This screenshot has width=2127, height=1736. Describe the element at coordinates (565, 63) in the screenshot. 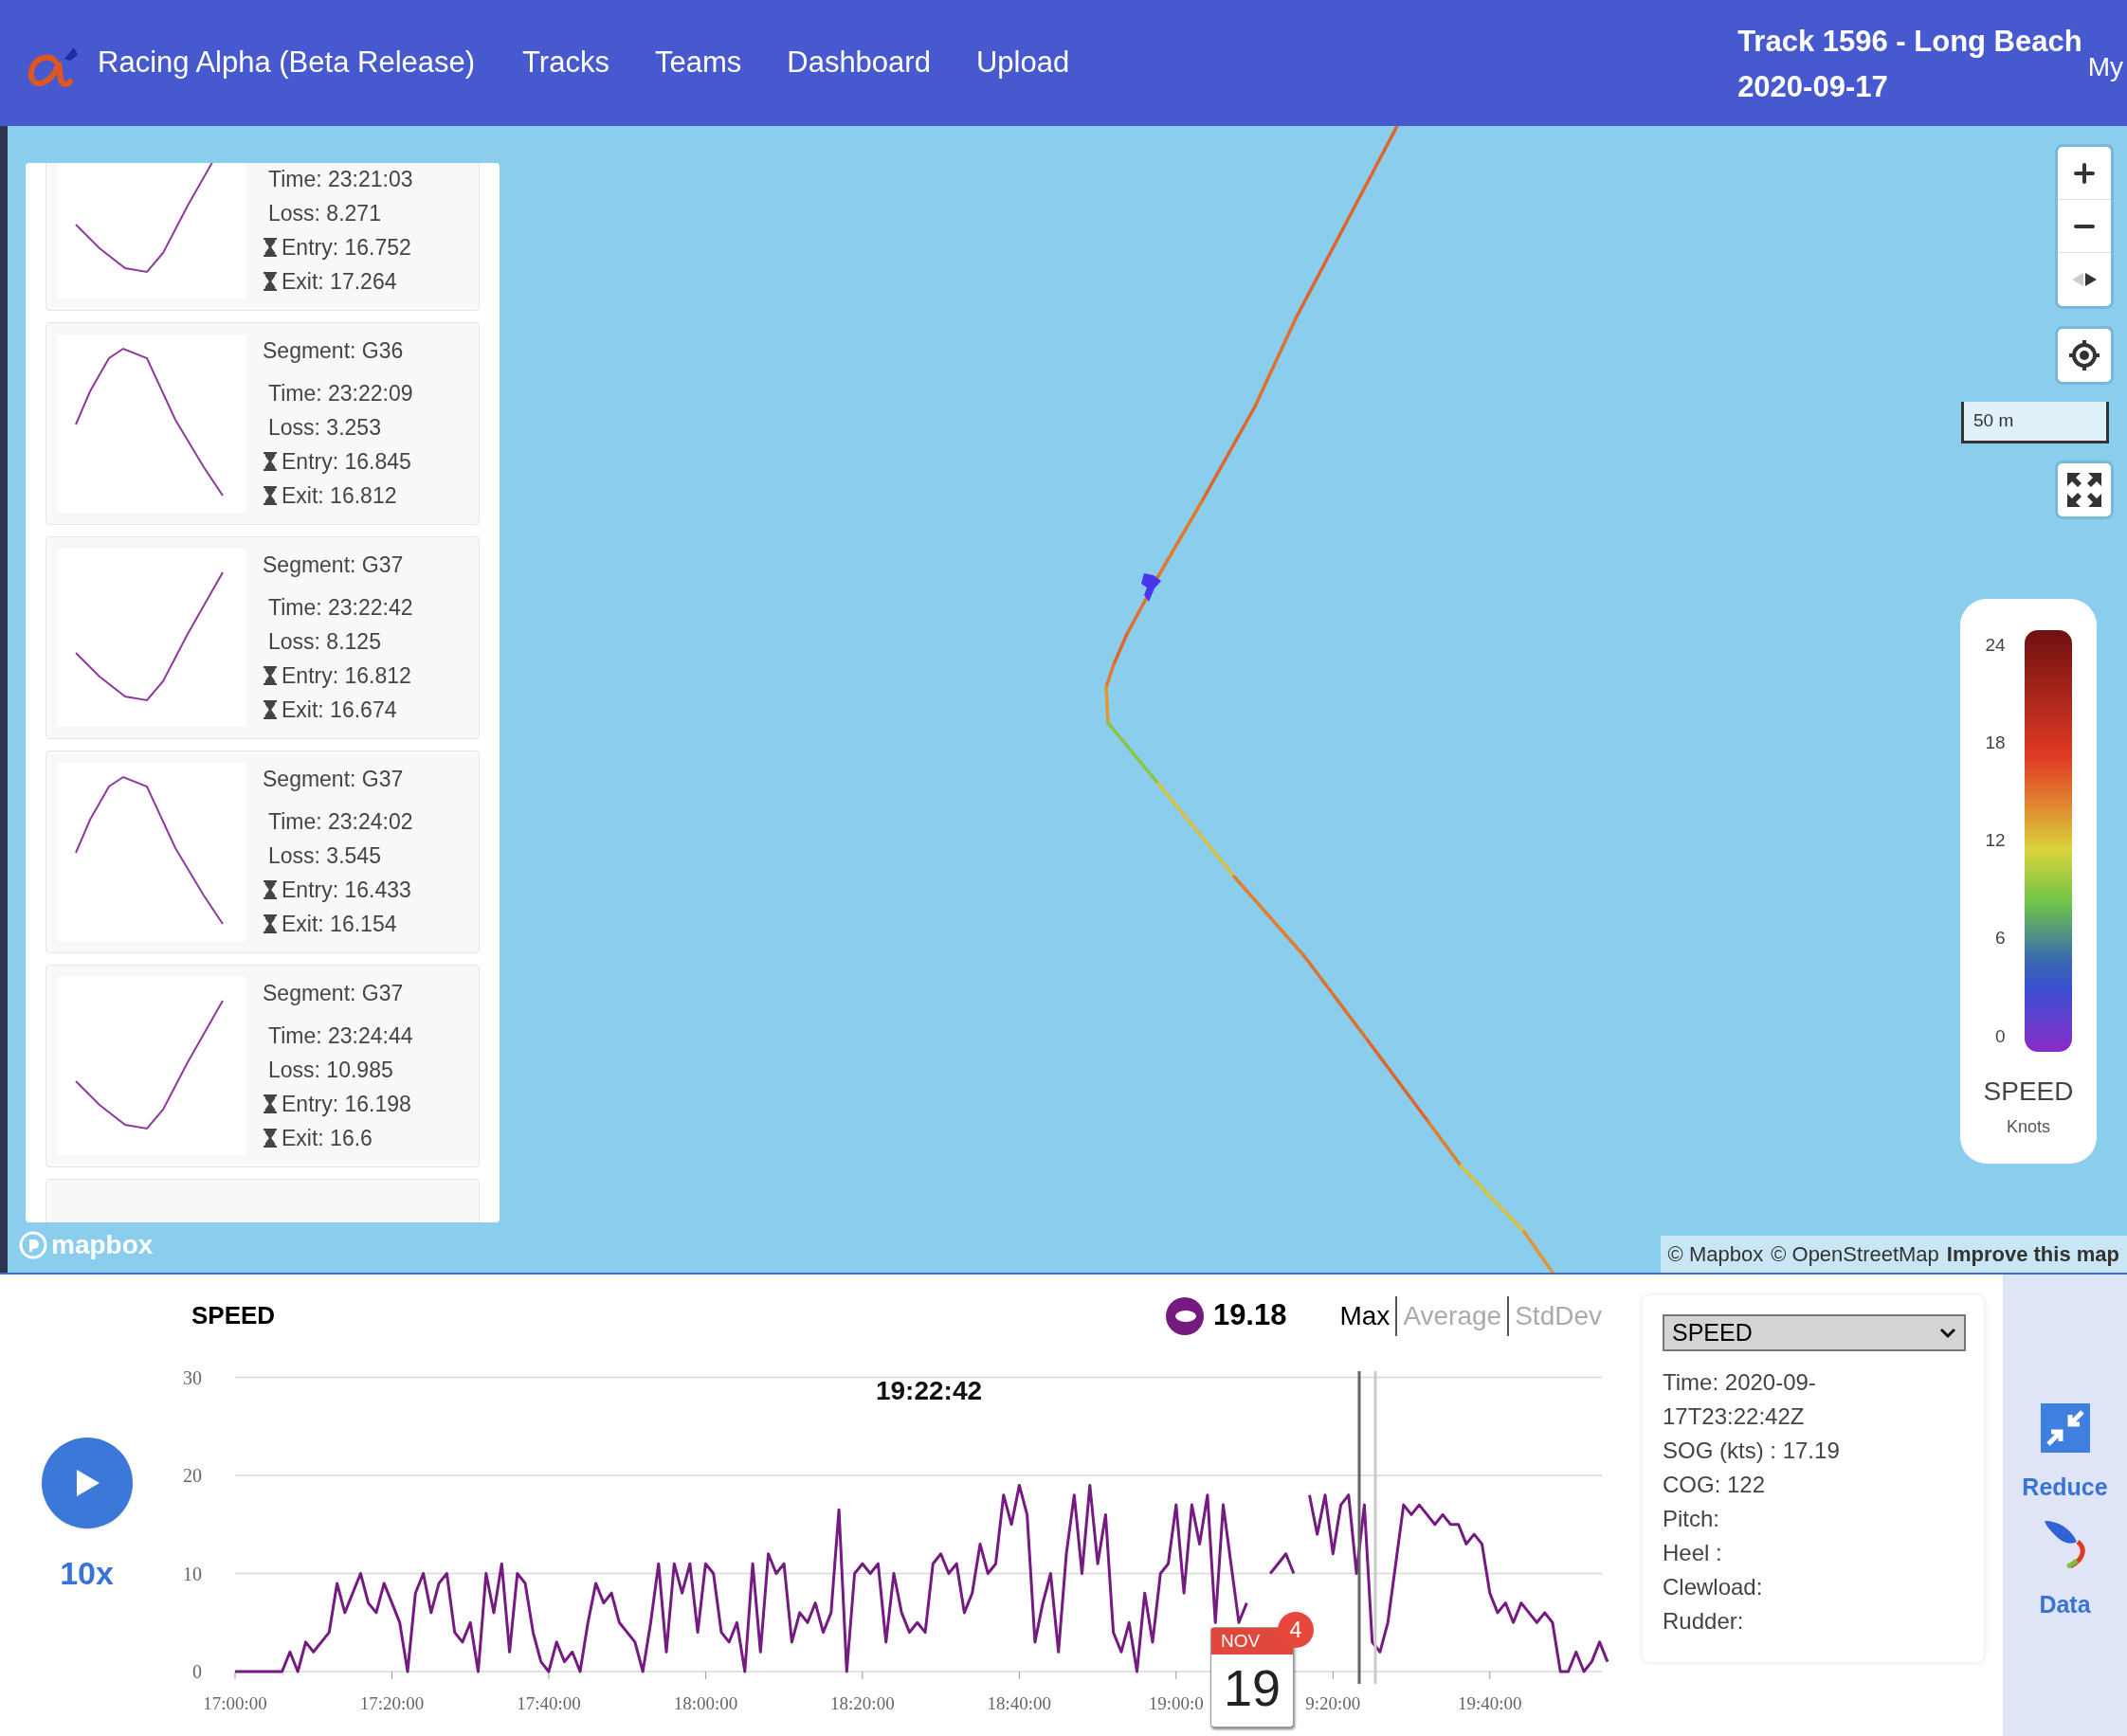

I see `nav-link: Tracks` at that location.